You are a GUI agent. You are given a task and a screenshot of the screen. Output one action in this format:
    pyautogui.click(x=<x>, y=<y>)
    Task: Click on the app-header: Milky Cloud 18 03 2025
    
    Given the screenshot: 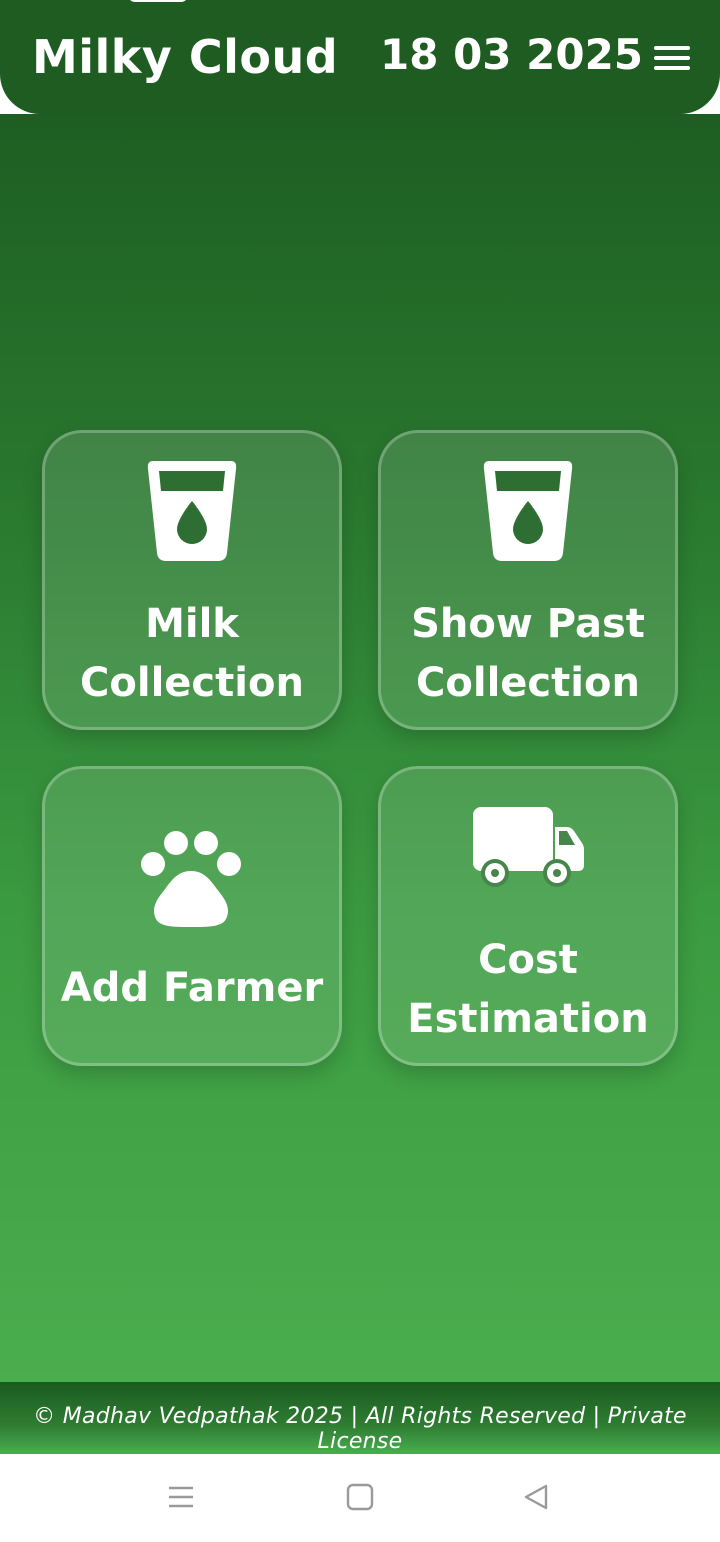 What is the action you would take?
    pyautogui.click(x=360, y=57)
    